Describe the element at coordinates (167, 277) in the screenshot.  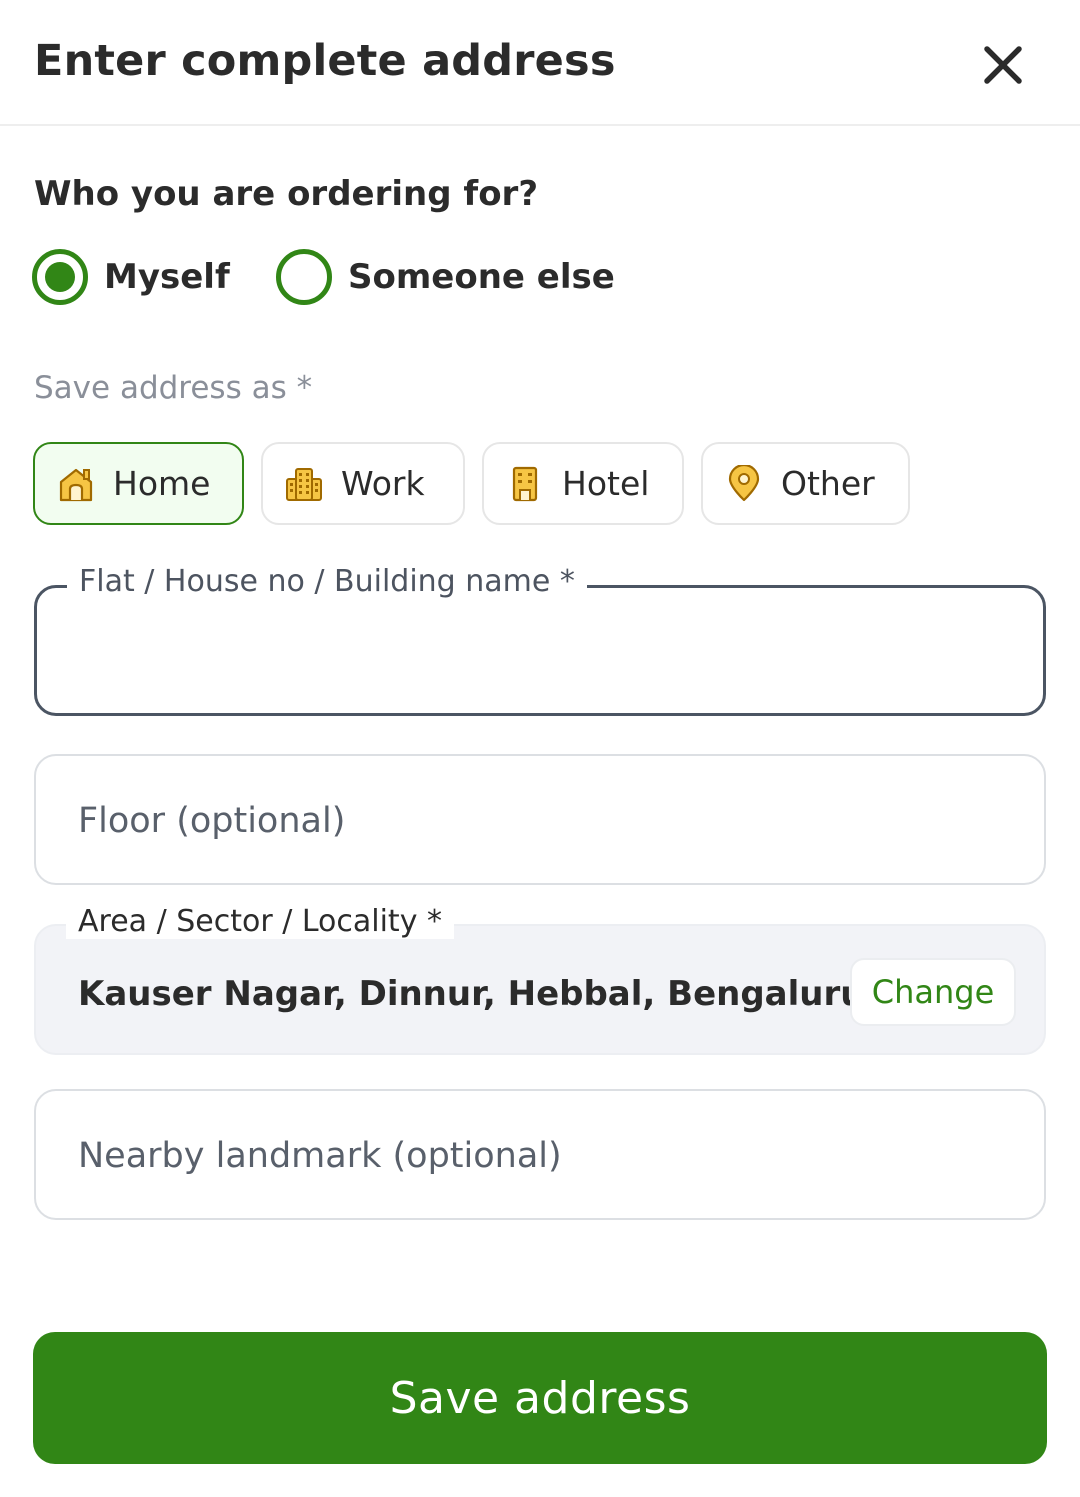
I see `radio-label-myself: Myself` at that location.